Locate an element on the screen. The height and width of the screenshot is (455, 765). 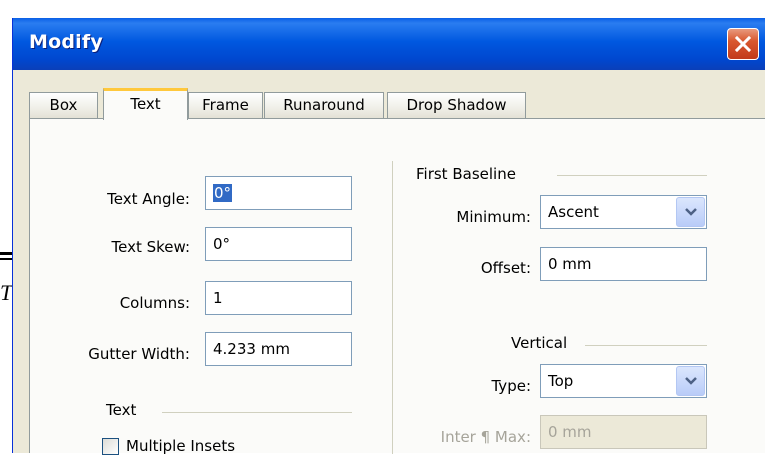
type-label: Type: is located at coordinates (511, 386).